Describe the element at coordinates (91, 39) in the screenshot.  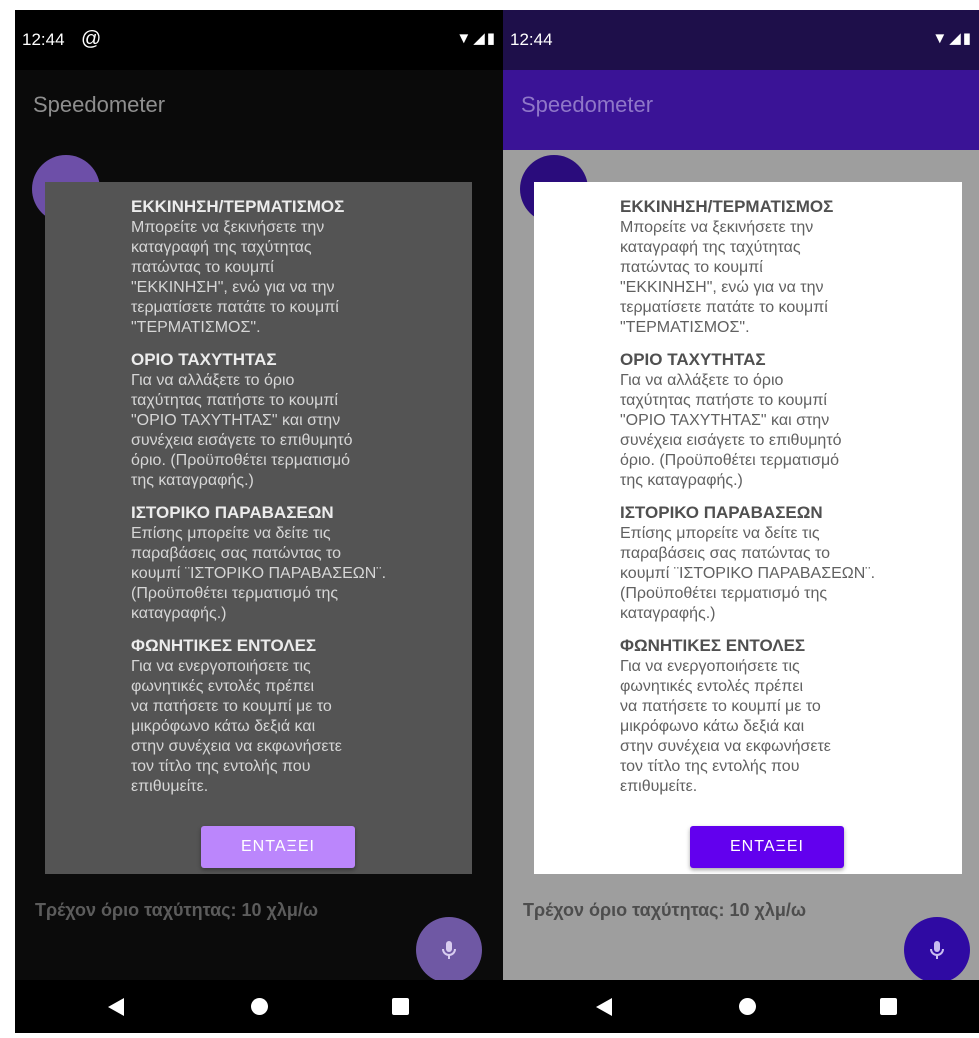
I see `at-sign-icon: @` at that location.